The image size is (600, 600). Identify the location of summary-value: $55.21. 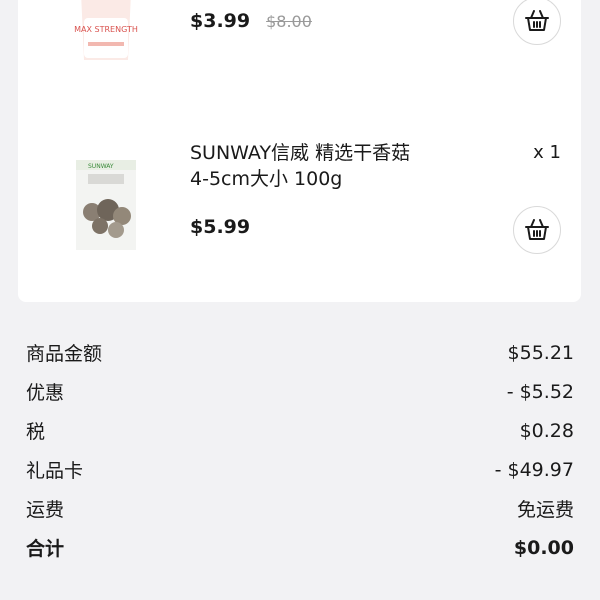
(540, 352).